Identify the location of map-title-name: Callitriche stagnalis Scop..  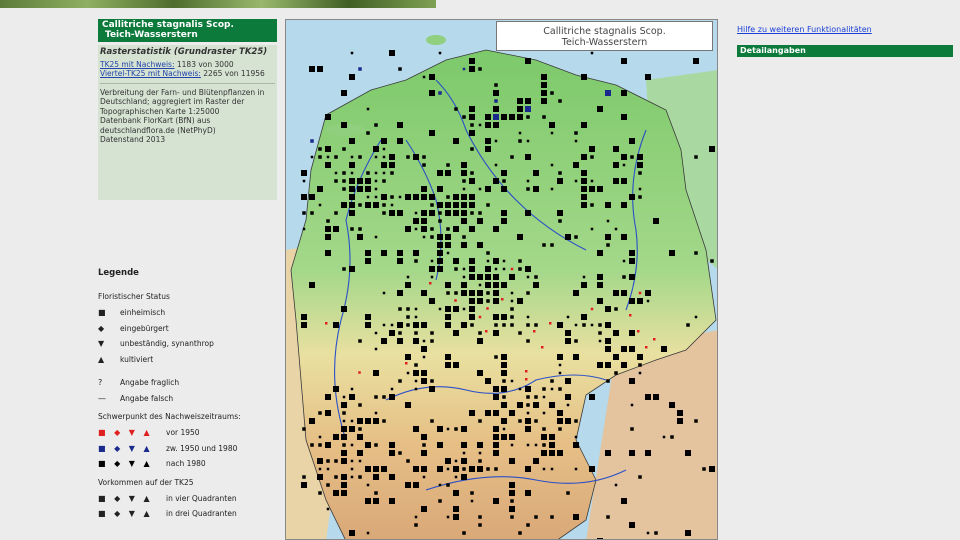
(604, 31).